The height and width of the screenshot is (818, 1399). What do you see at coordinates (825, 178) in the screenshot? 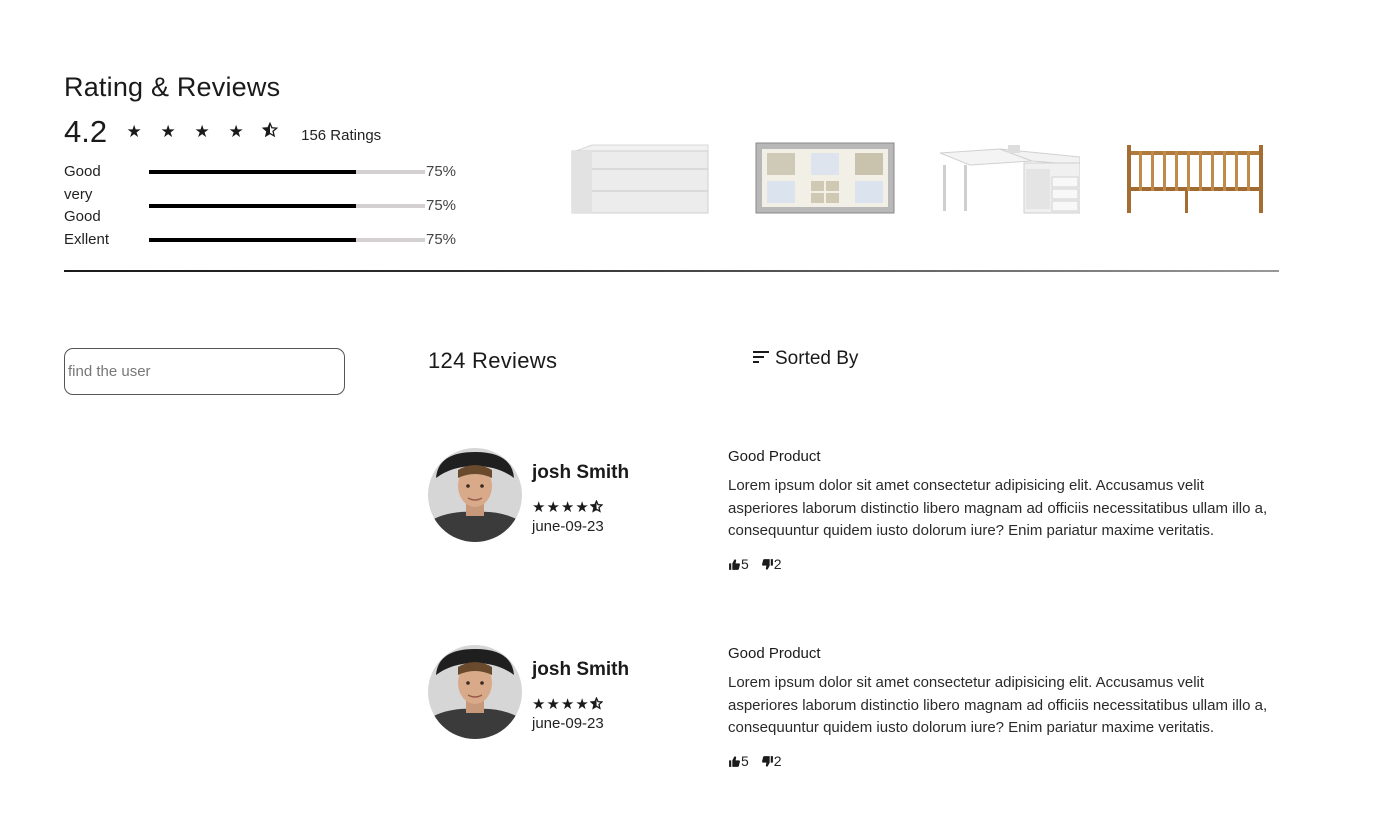
I see `photo-frame-image` at bounding box center [825, 178].